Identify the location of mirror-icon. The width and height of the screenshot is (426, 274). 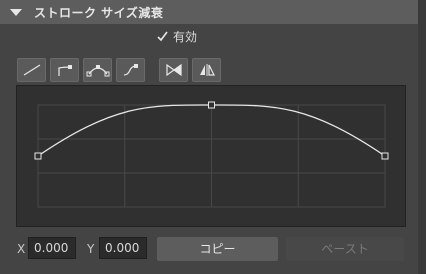
(207, 70).